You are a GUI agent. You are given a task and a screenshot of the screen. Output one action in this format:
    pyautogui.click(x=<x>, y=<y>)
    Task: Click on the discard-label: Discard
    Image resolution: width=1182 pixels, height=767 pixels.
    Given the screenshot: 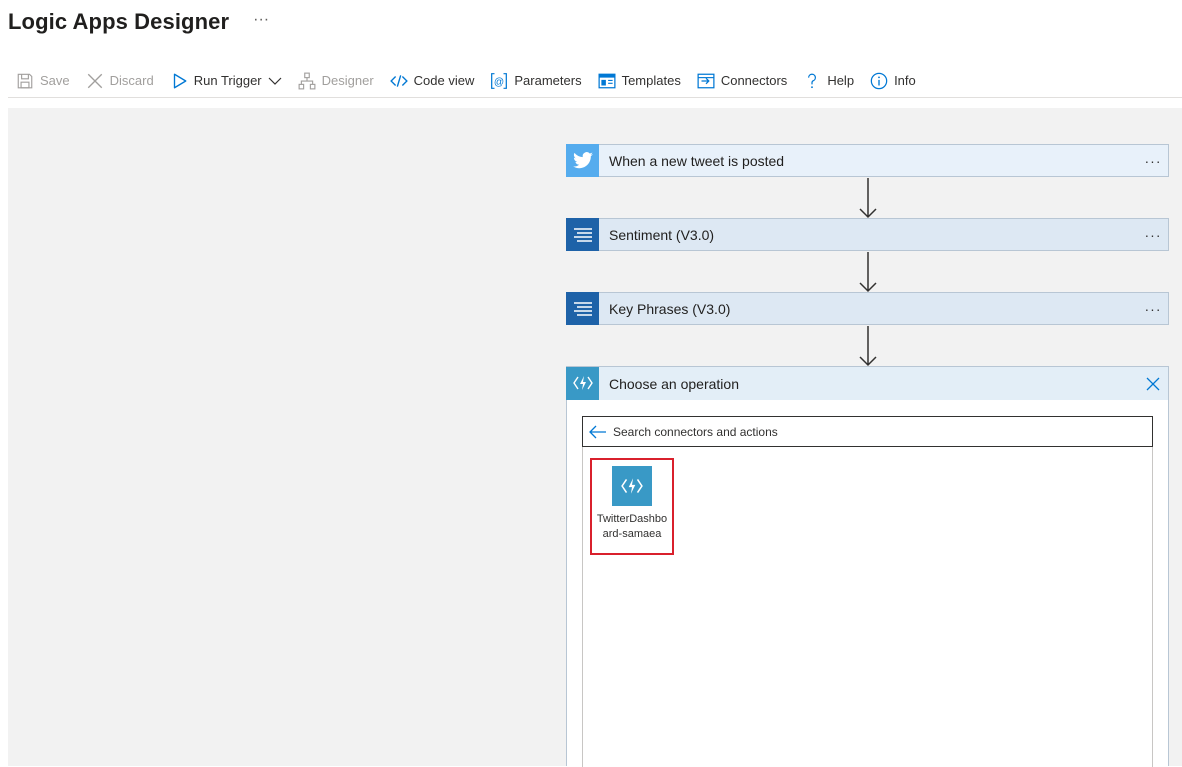 What is the action you would take?
    pyautogui.click(x=131, y=80)
    